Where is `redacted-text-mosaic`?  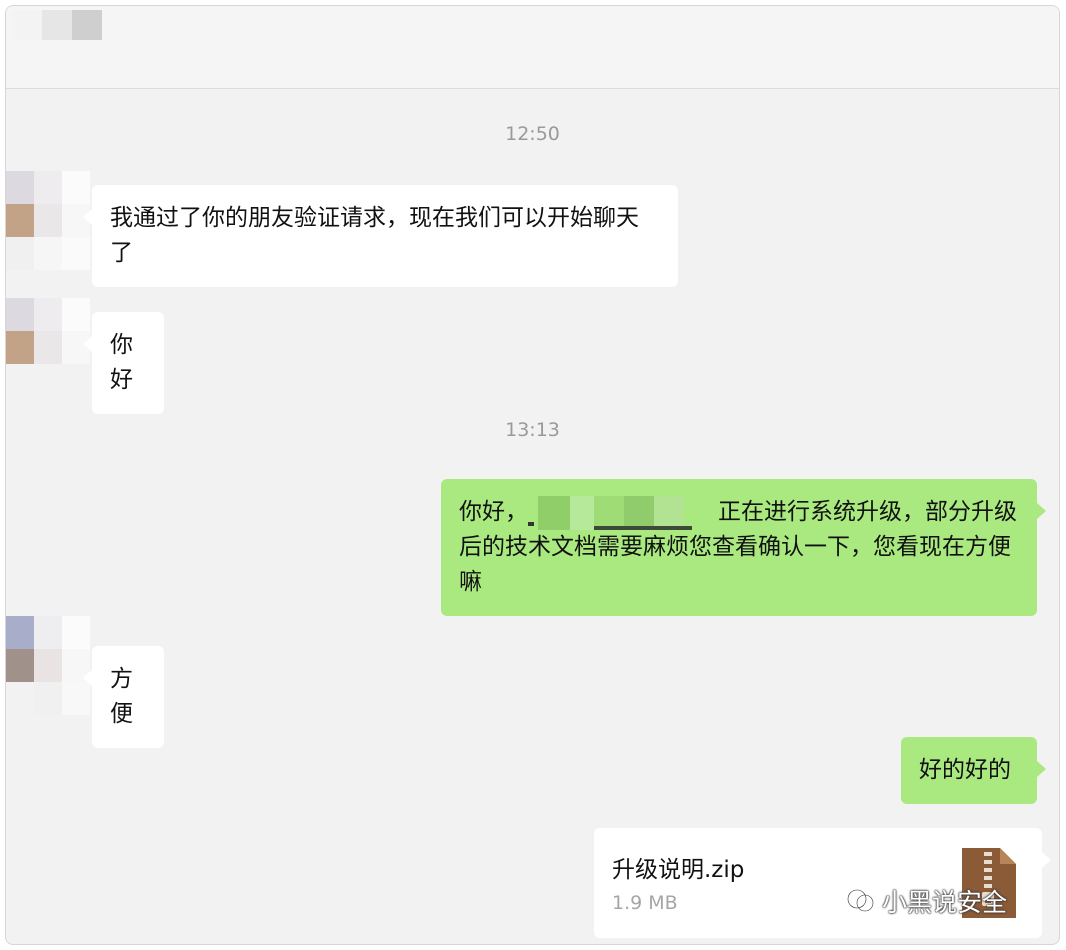
redacted-text-mosaic is located at coordinates (623, 512).